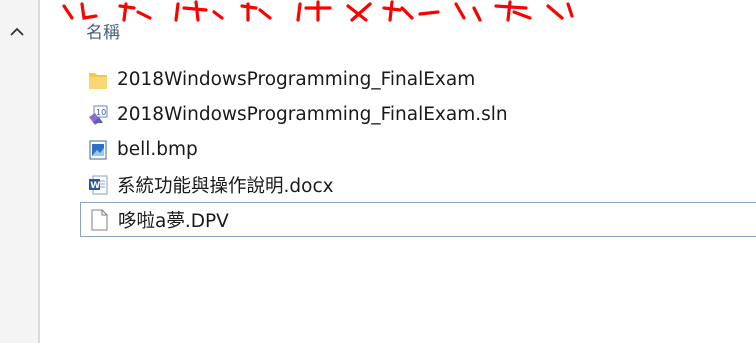  Describe the element at coordinates (418, 219) in the screenshot. I see `file-row-dpv: 哆啦a夢.DPV` at that location.